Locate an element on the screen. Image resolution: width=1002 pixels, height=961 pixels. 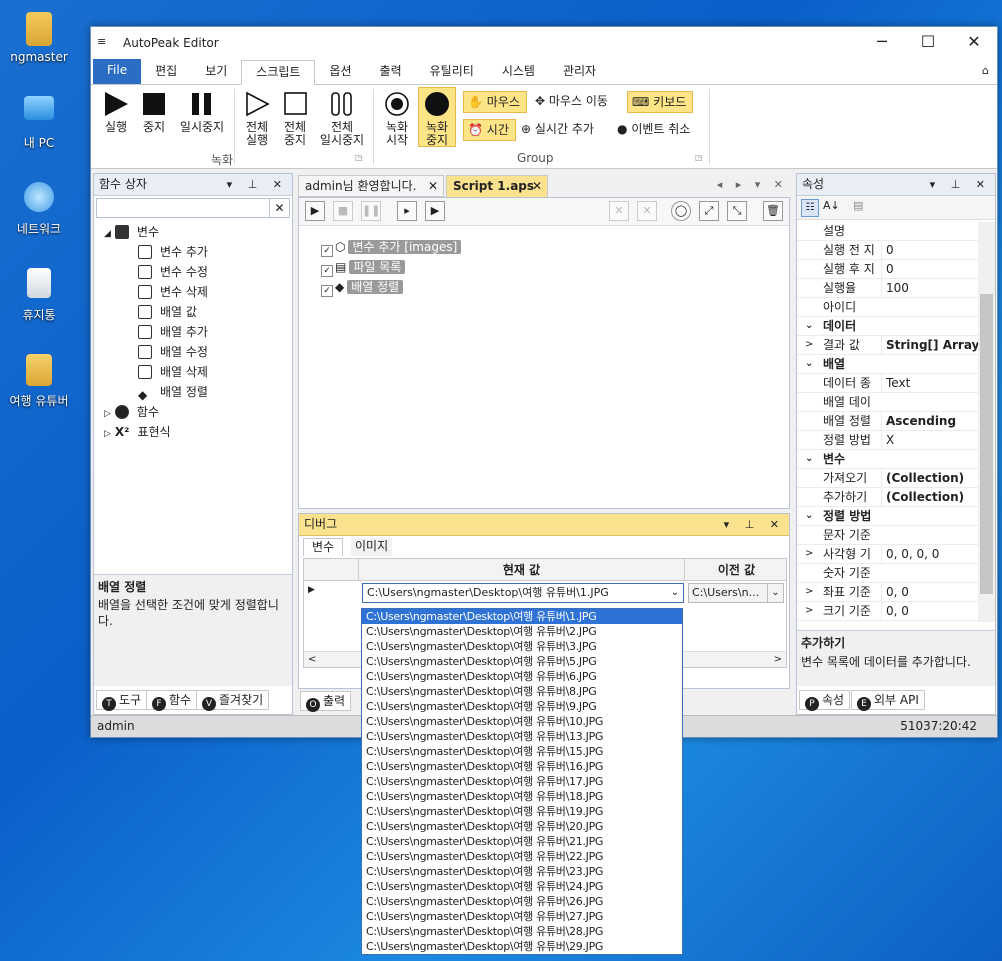
property-row: 실행 후 지 0 is located at coordinates (887, 269).